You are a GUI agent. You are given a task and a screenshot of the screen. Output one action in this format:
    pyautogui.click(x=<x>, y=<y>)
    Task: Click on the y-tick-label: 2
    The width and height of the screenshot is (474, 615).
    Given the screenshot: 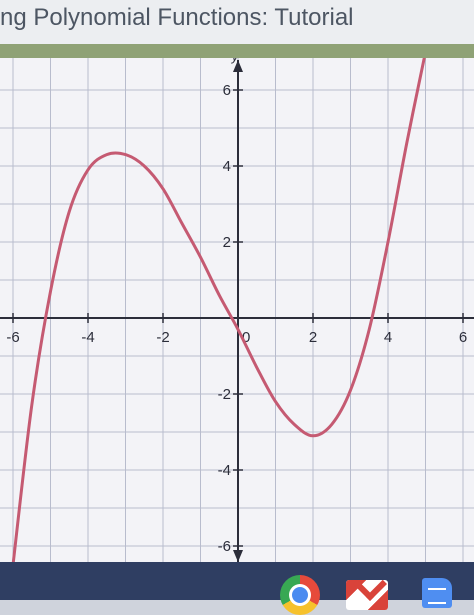 What is the action you would take?
    pyautogui.click(x=227, y=242)
    